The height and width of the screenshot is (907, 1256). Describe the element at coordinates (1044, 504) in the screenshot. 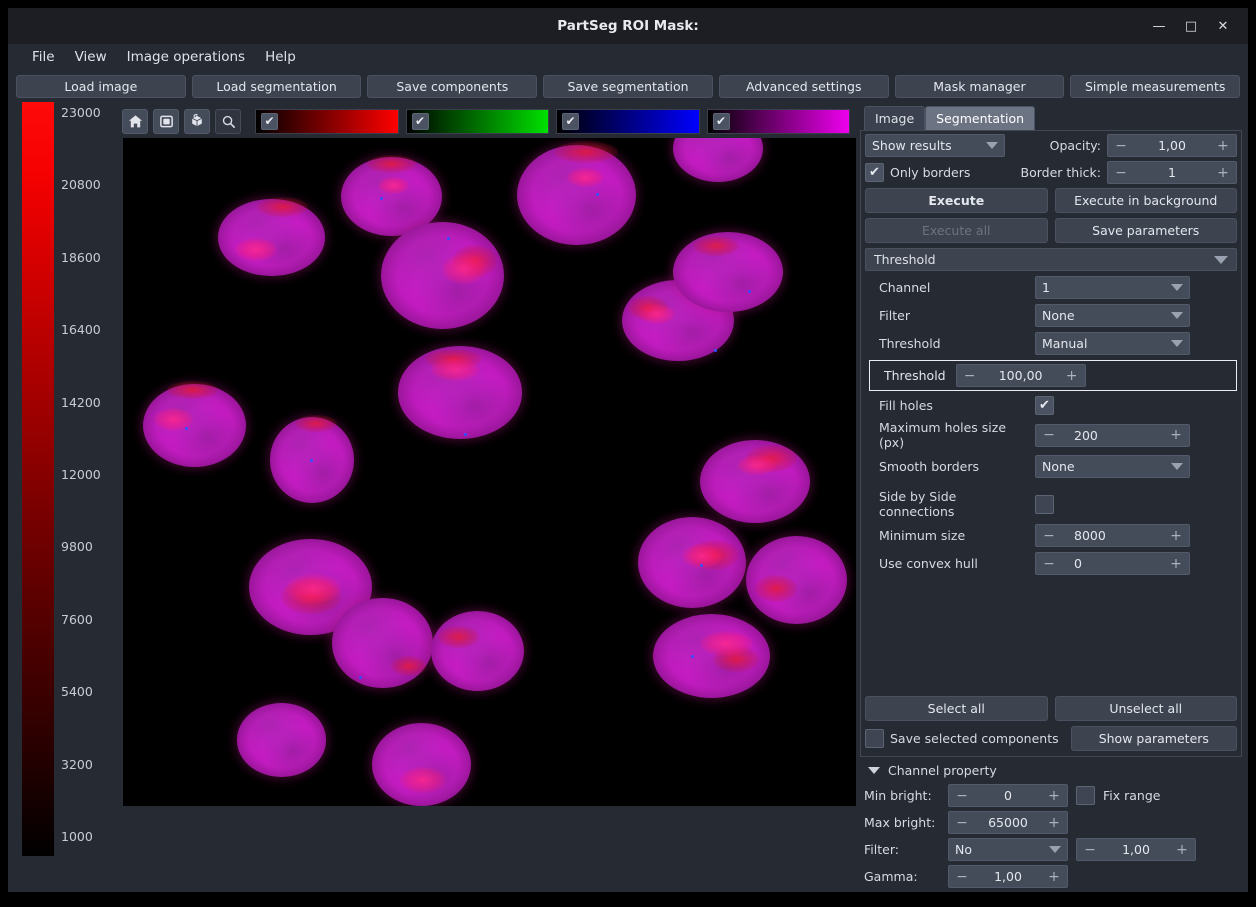

I see `side-by-side-checkbox: ✔` at that location.